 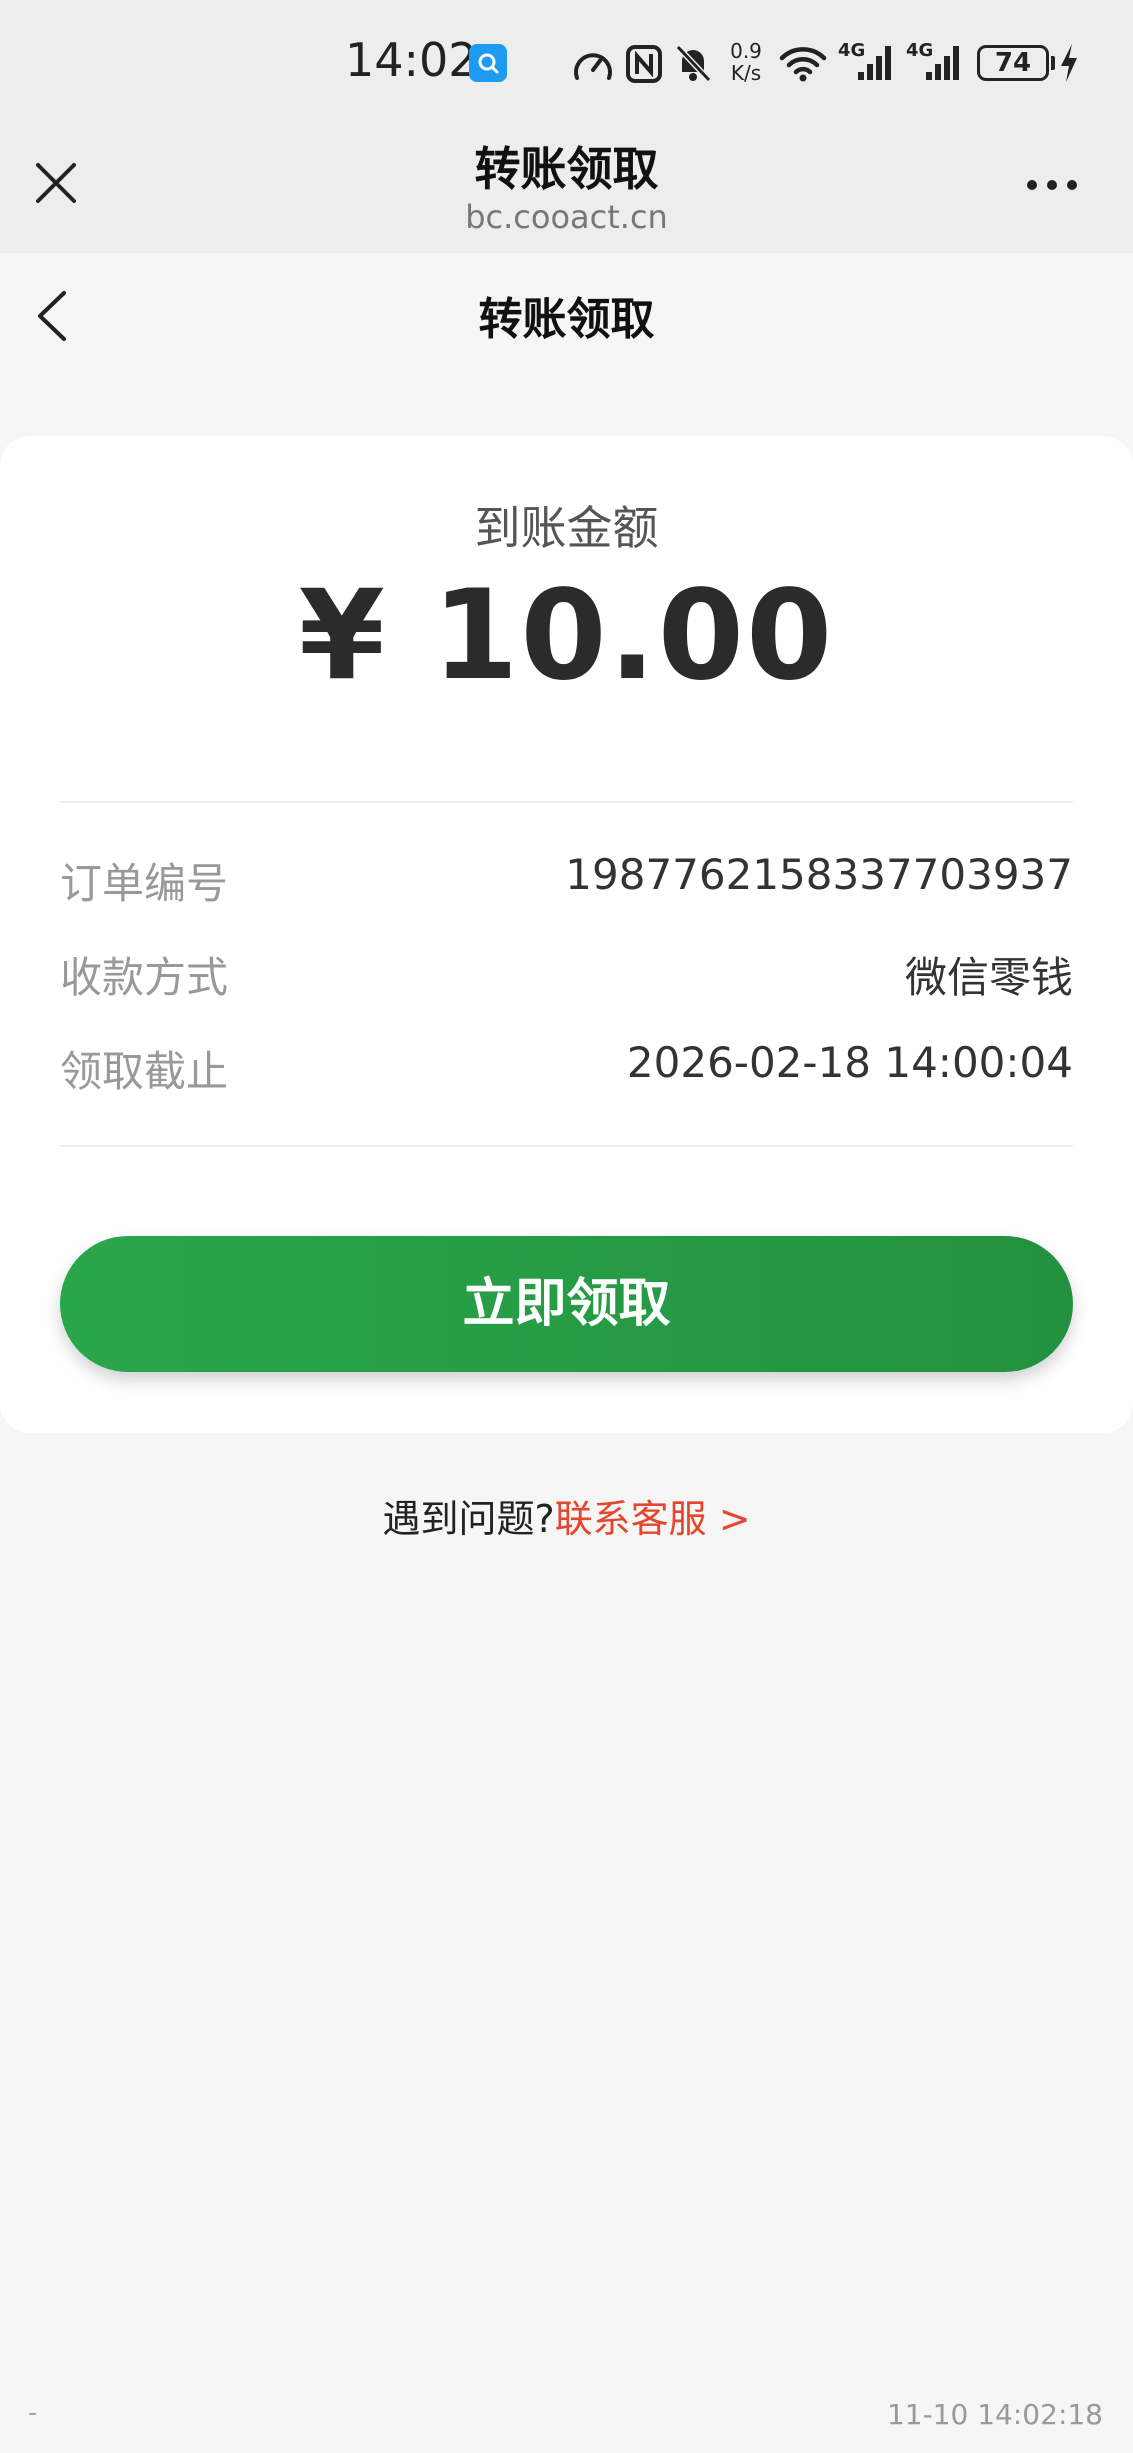 I want to click on battery-icon: 74, so click(x=1013, y=63).